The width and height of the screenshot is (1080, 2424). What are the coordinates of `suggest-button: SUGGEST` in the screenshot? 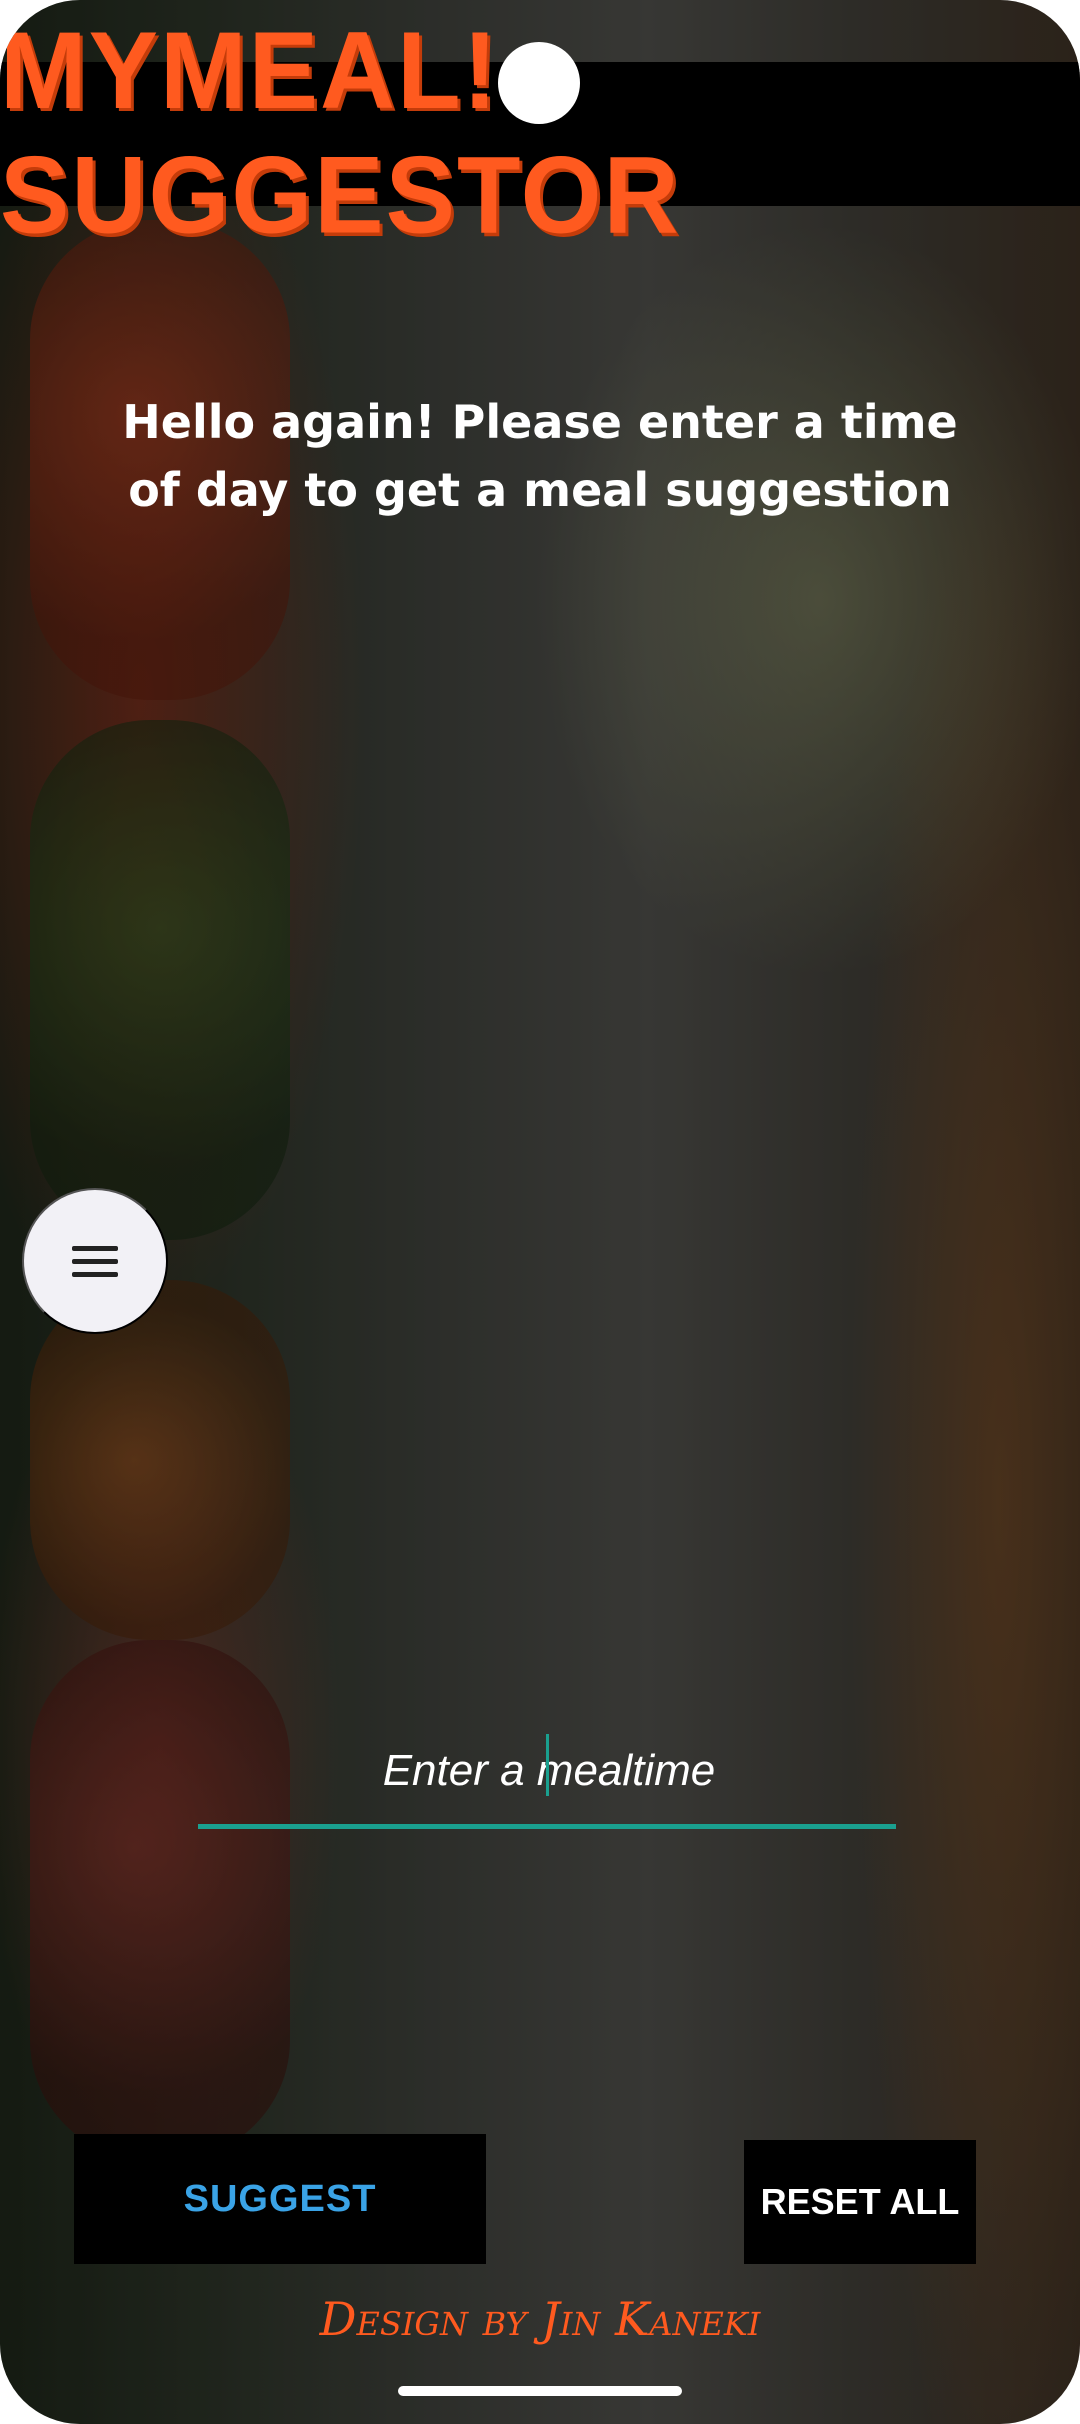 It's located at (280, 2199).